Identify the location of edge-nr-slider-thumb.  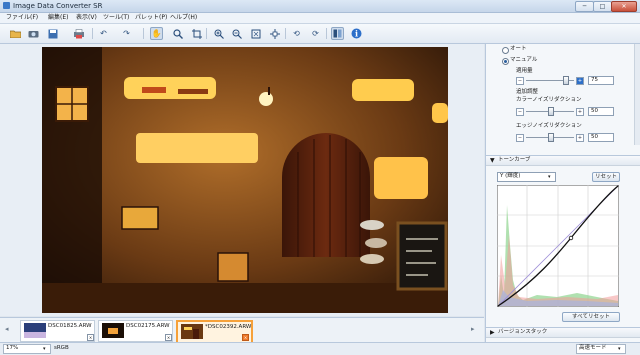
(551, 137).